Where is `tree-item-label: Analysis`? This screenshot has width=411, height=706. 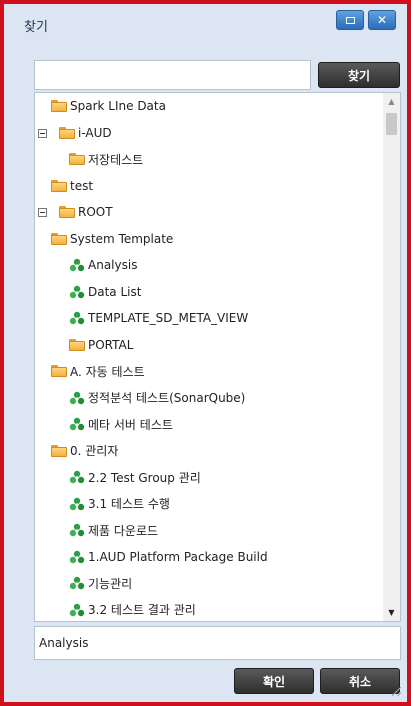 tree-item-label: Analysis is located at coordinates (113, 265).